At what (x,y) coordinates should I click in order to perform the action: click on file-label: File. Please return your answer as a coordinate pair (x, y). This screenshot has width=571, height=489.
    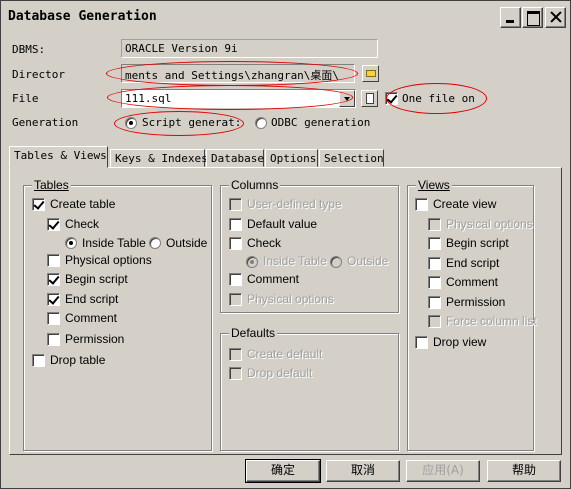
    Looking at the image, I should click on (25, 98).